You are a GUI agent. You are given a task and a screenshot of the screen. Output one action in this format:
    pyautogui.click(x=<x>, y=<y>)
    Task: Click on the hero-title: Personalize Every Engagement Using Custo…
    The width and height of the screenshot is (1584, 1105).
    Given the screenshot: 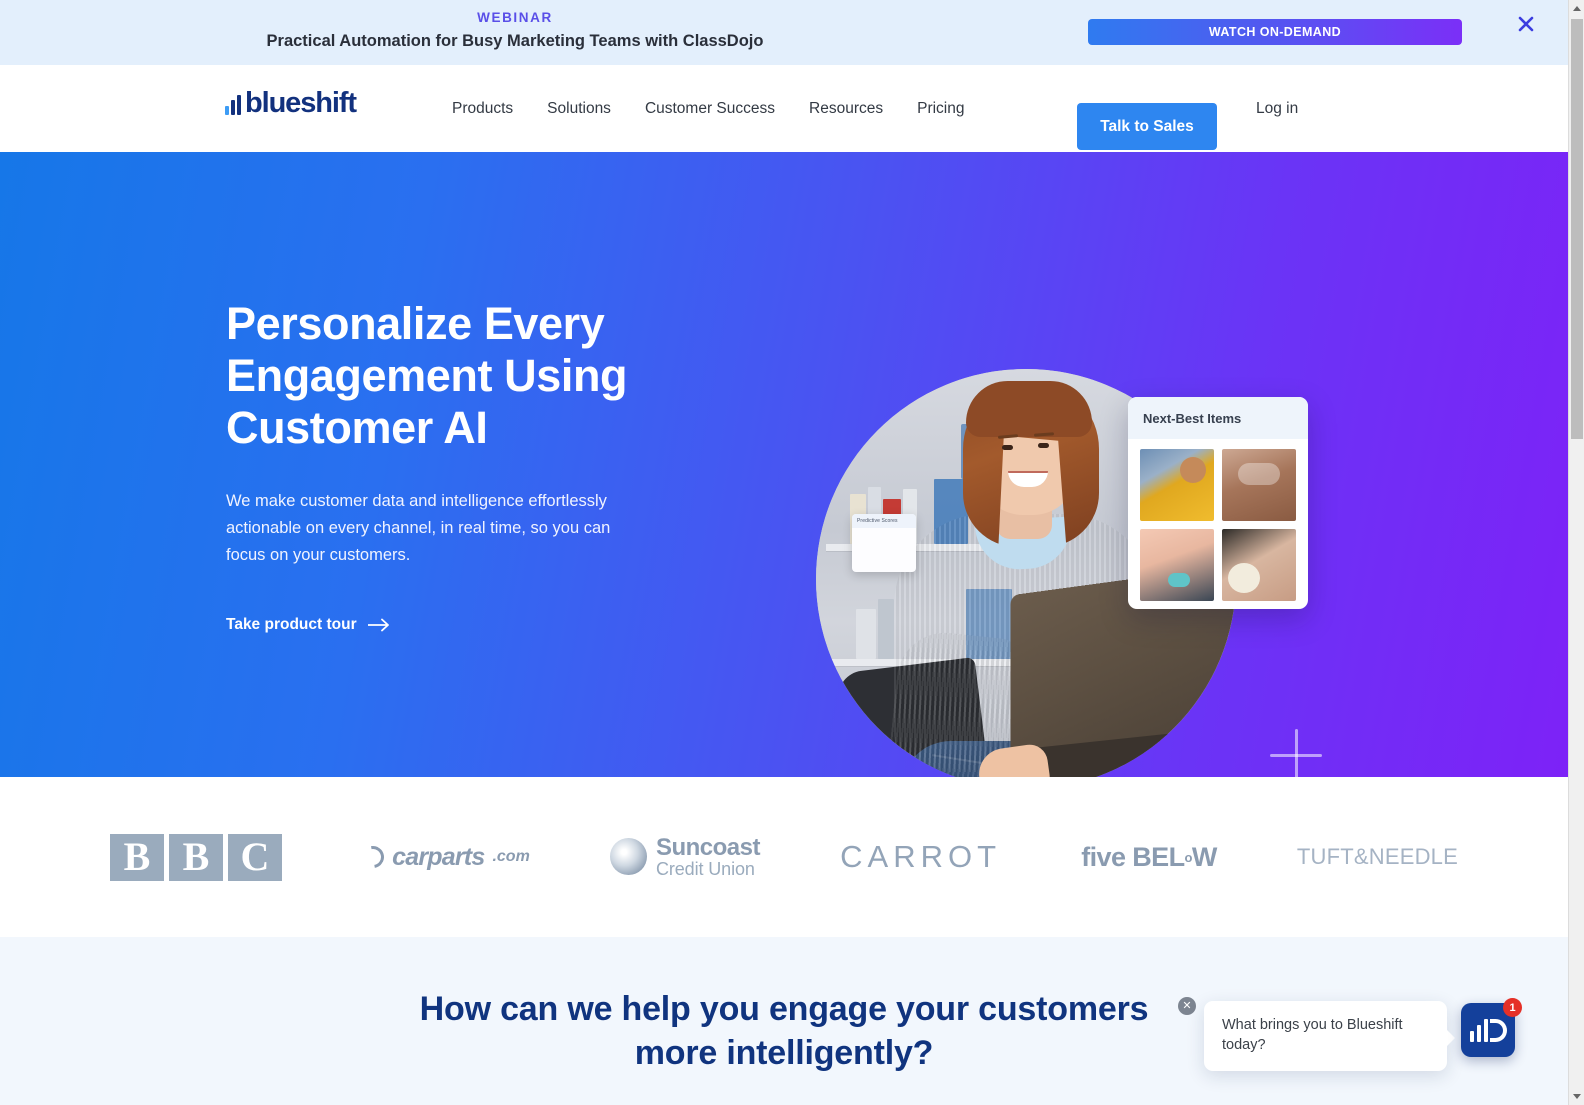 What is the action you would take?
    pyautogui.click(x=427, y=375)
    